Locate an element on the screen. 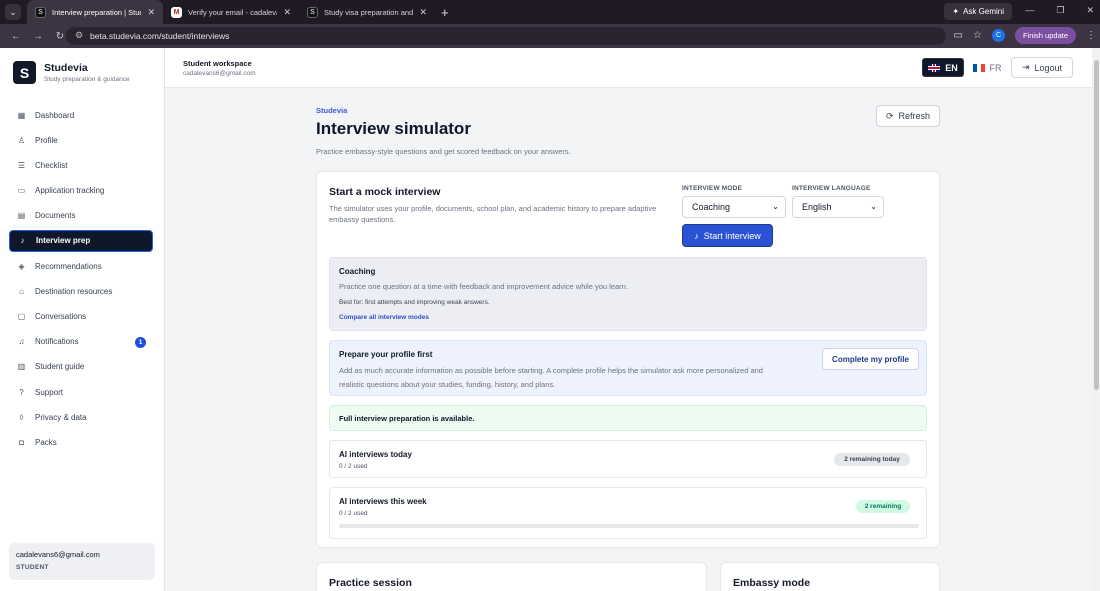 The image size is (1100, 591). refresh-icon: ⟳ is located at coordinates (889, 115).